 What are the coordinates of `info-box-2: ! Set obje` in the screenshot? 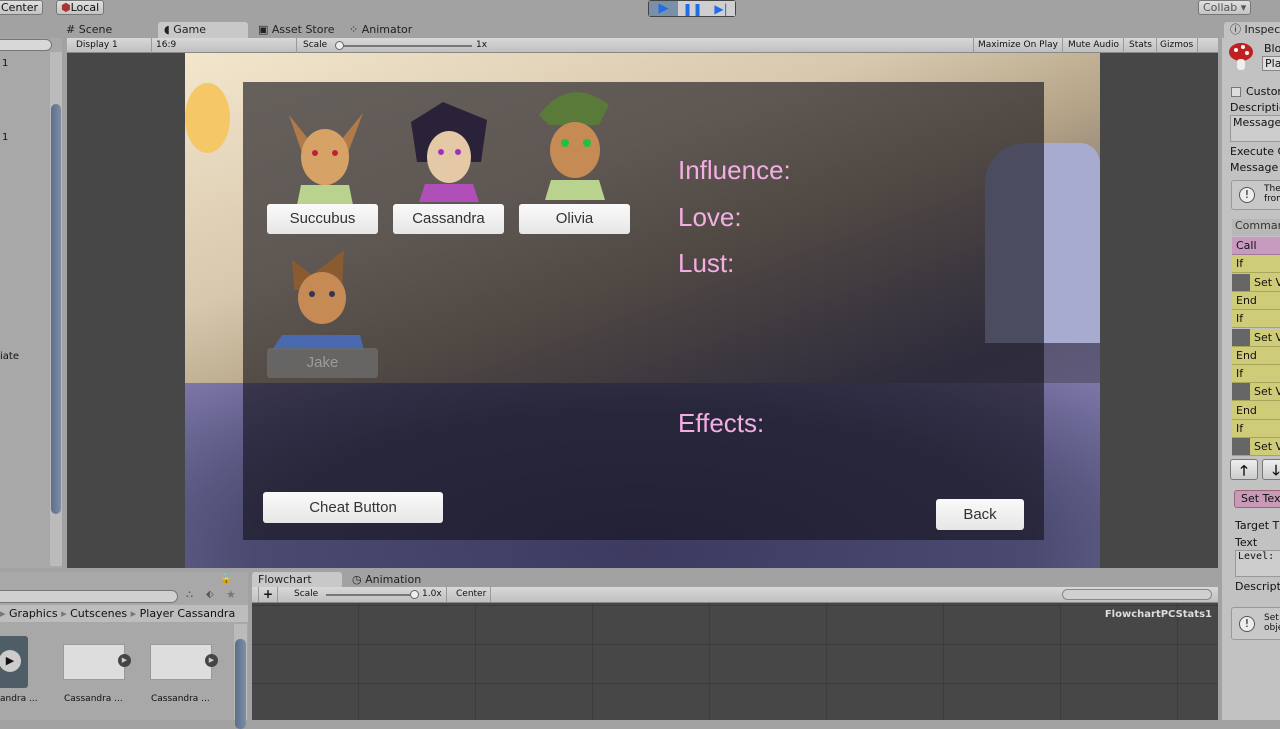 It's located at (1255, 623).